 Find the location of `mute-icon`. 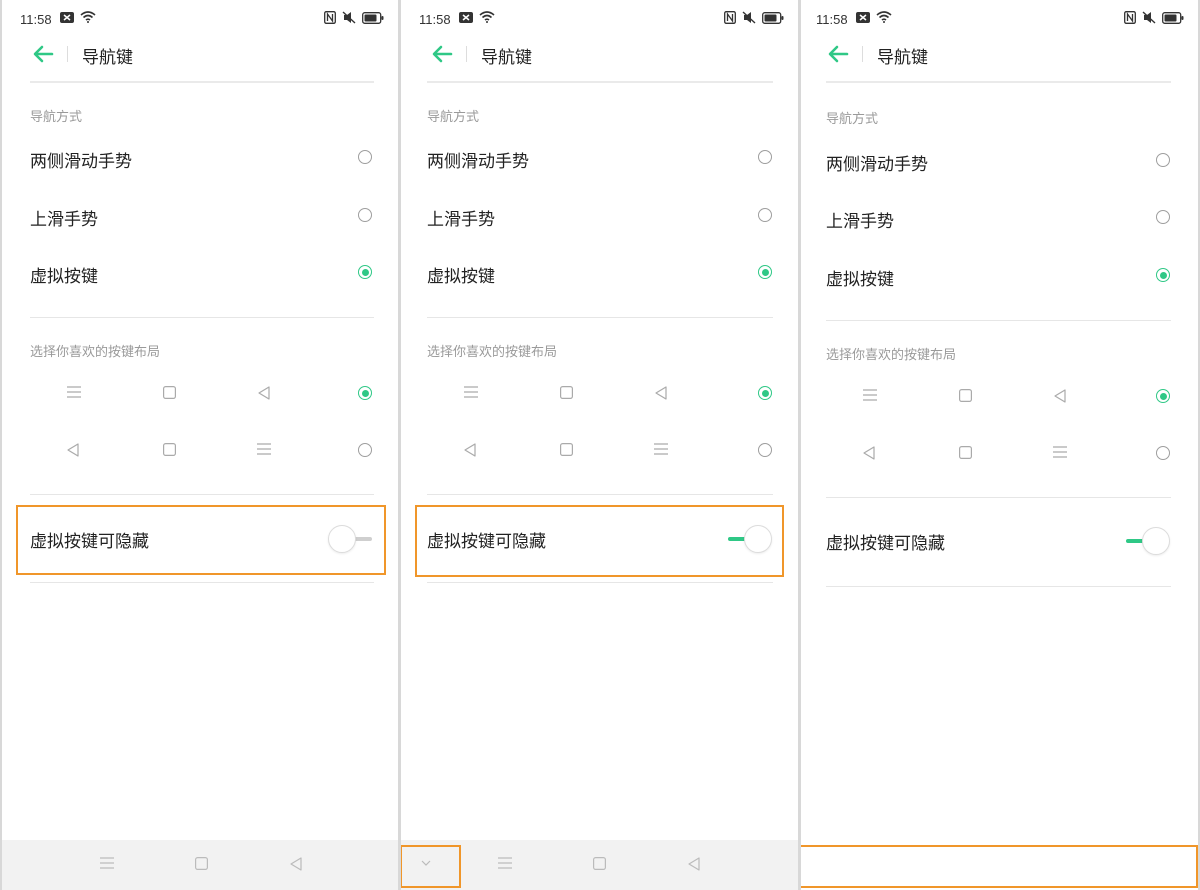

mute-icon is located at coordinates (1149, 17).